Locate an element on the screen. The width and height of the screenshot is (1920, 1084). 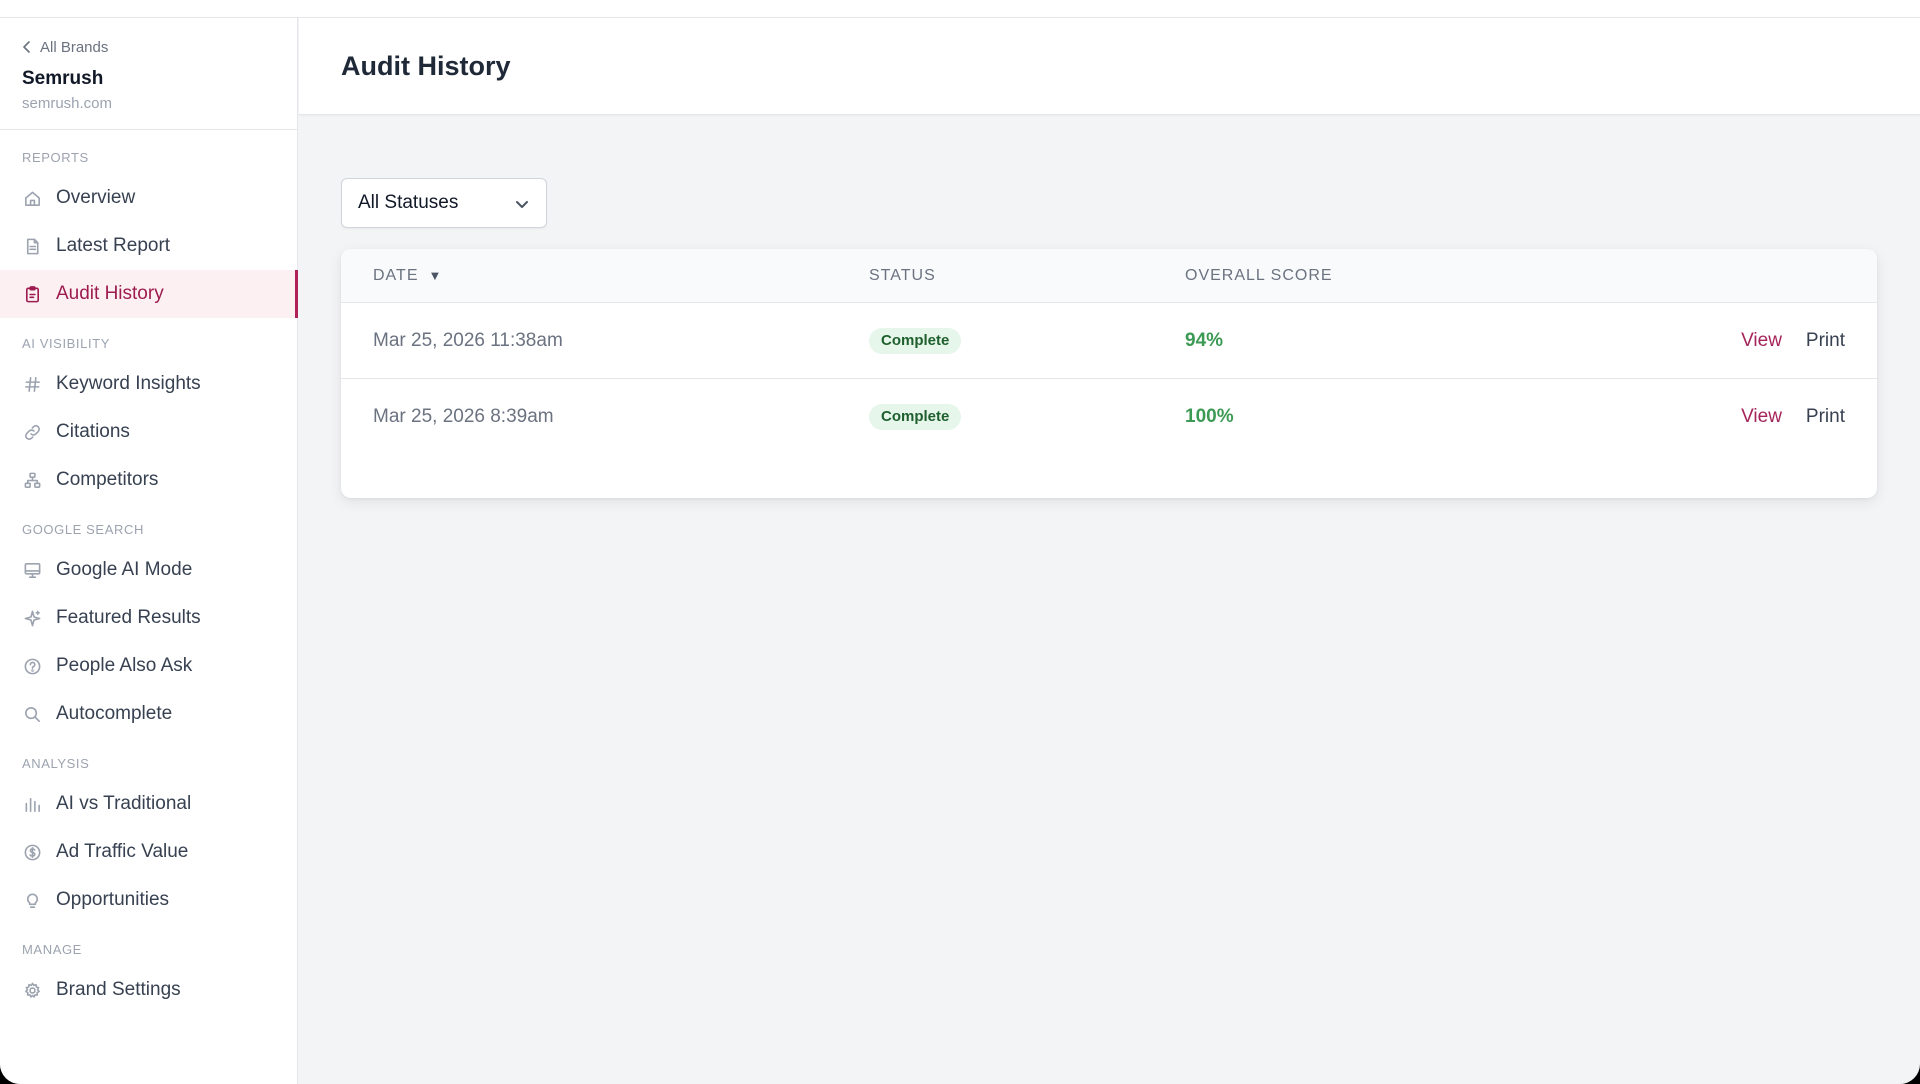
page-header: Audit History is located at coordinates (1109, 66).